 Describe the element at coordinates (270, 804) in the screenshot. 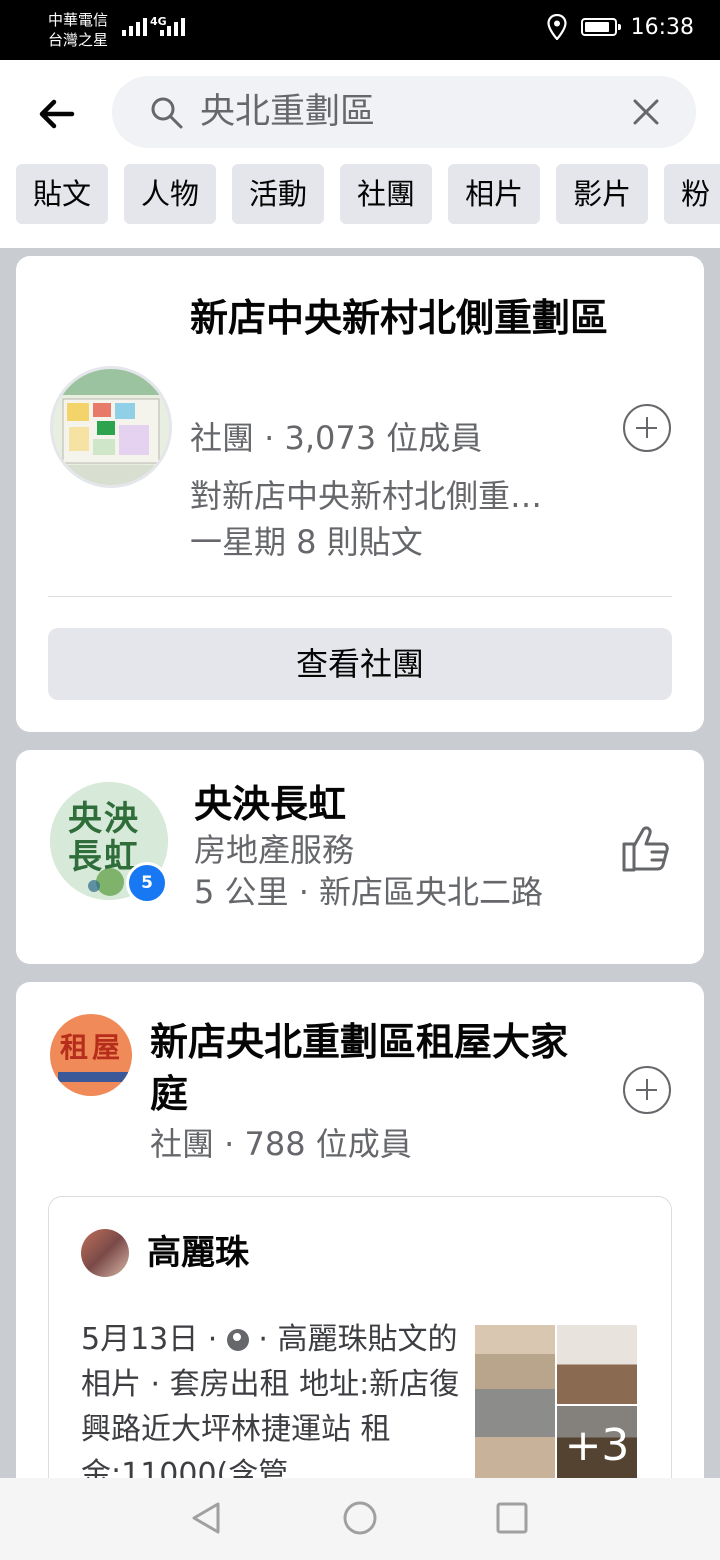

I see `page-title: 央泱長虹` at that location.